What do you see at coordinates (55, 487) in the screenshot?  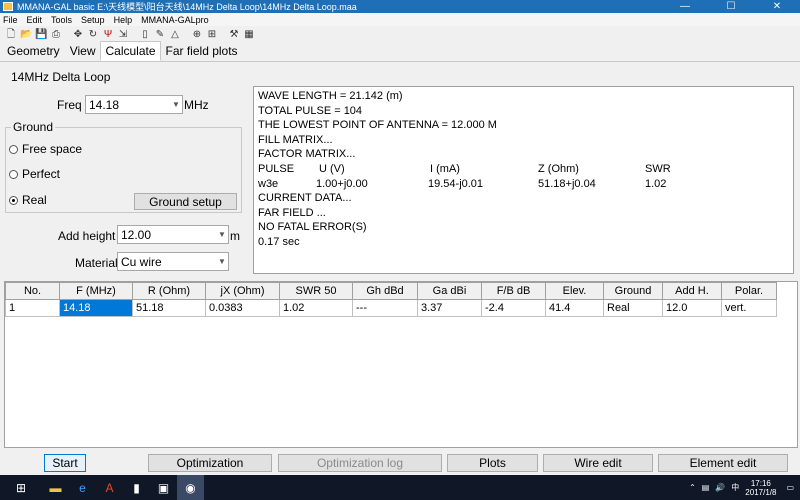 I see `file-explorer-icon: ▬` at bounding box center [55, 487].